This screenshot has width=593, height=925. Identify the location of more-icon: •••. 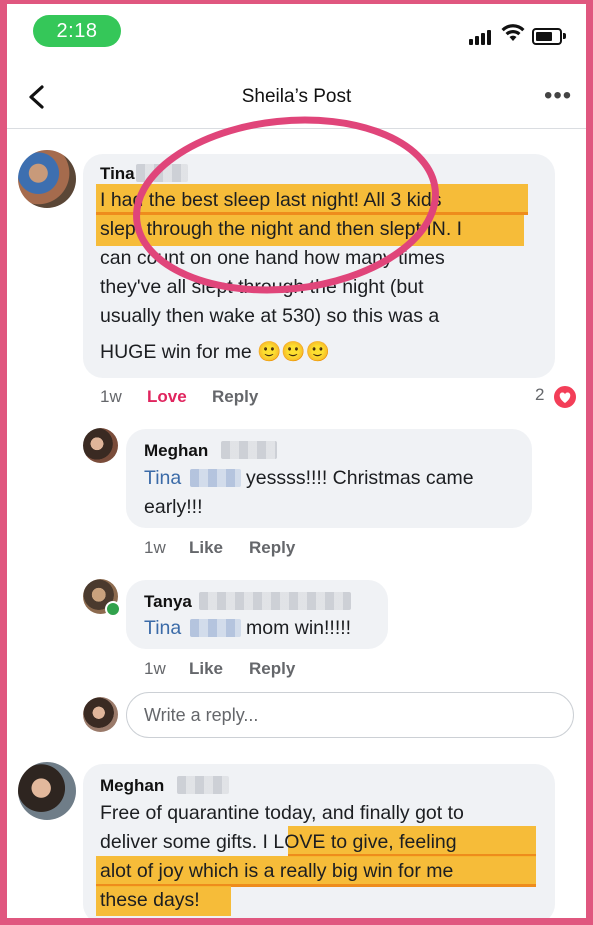
(558, 96).